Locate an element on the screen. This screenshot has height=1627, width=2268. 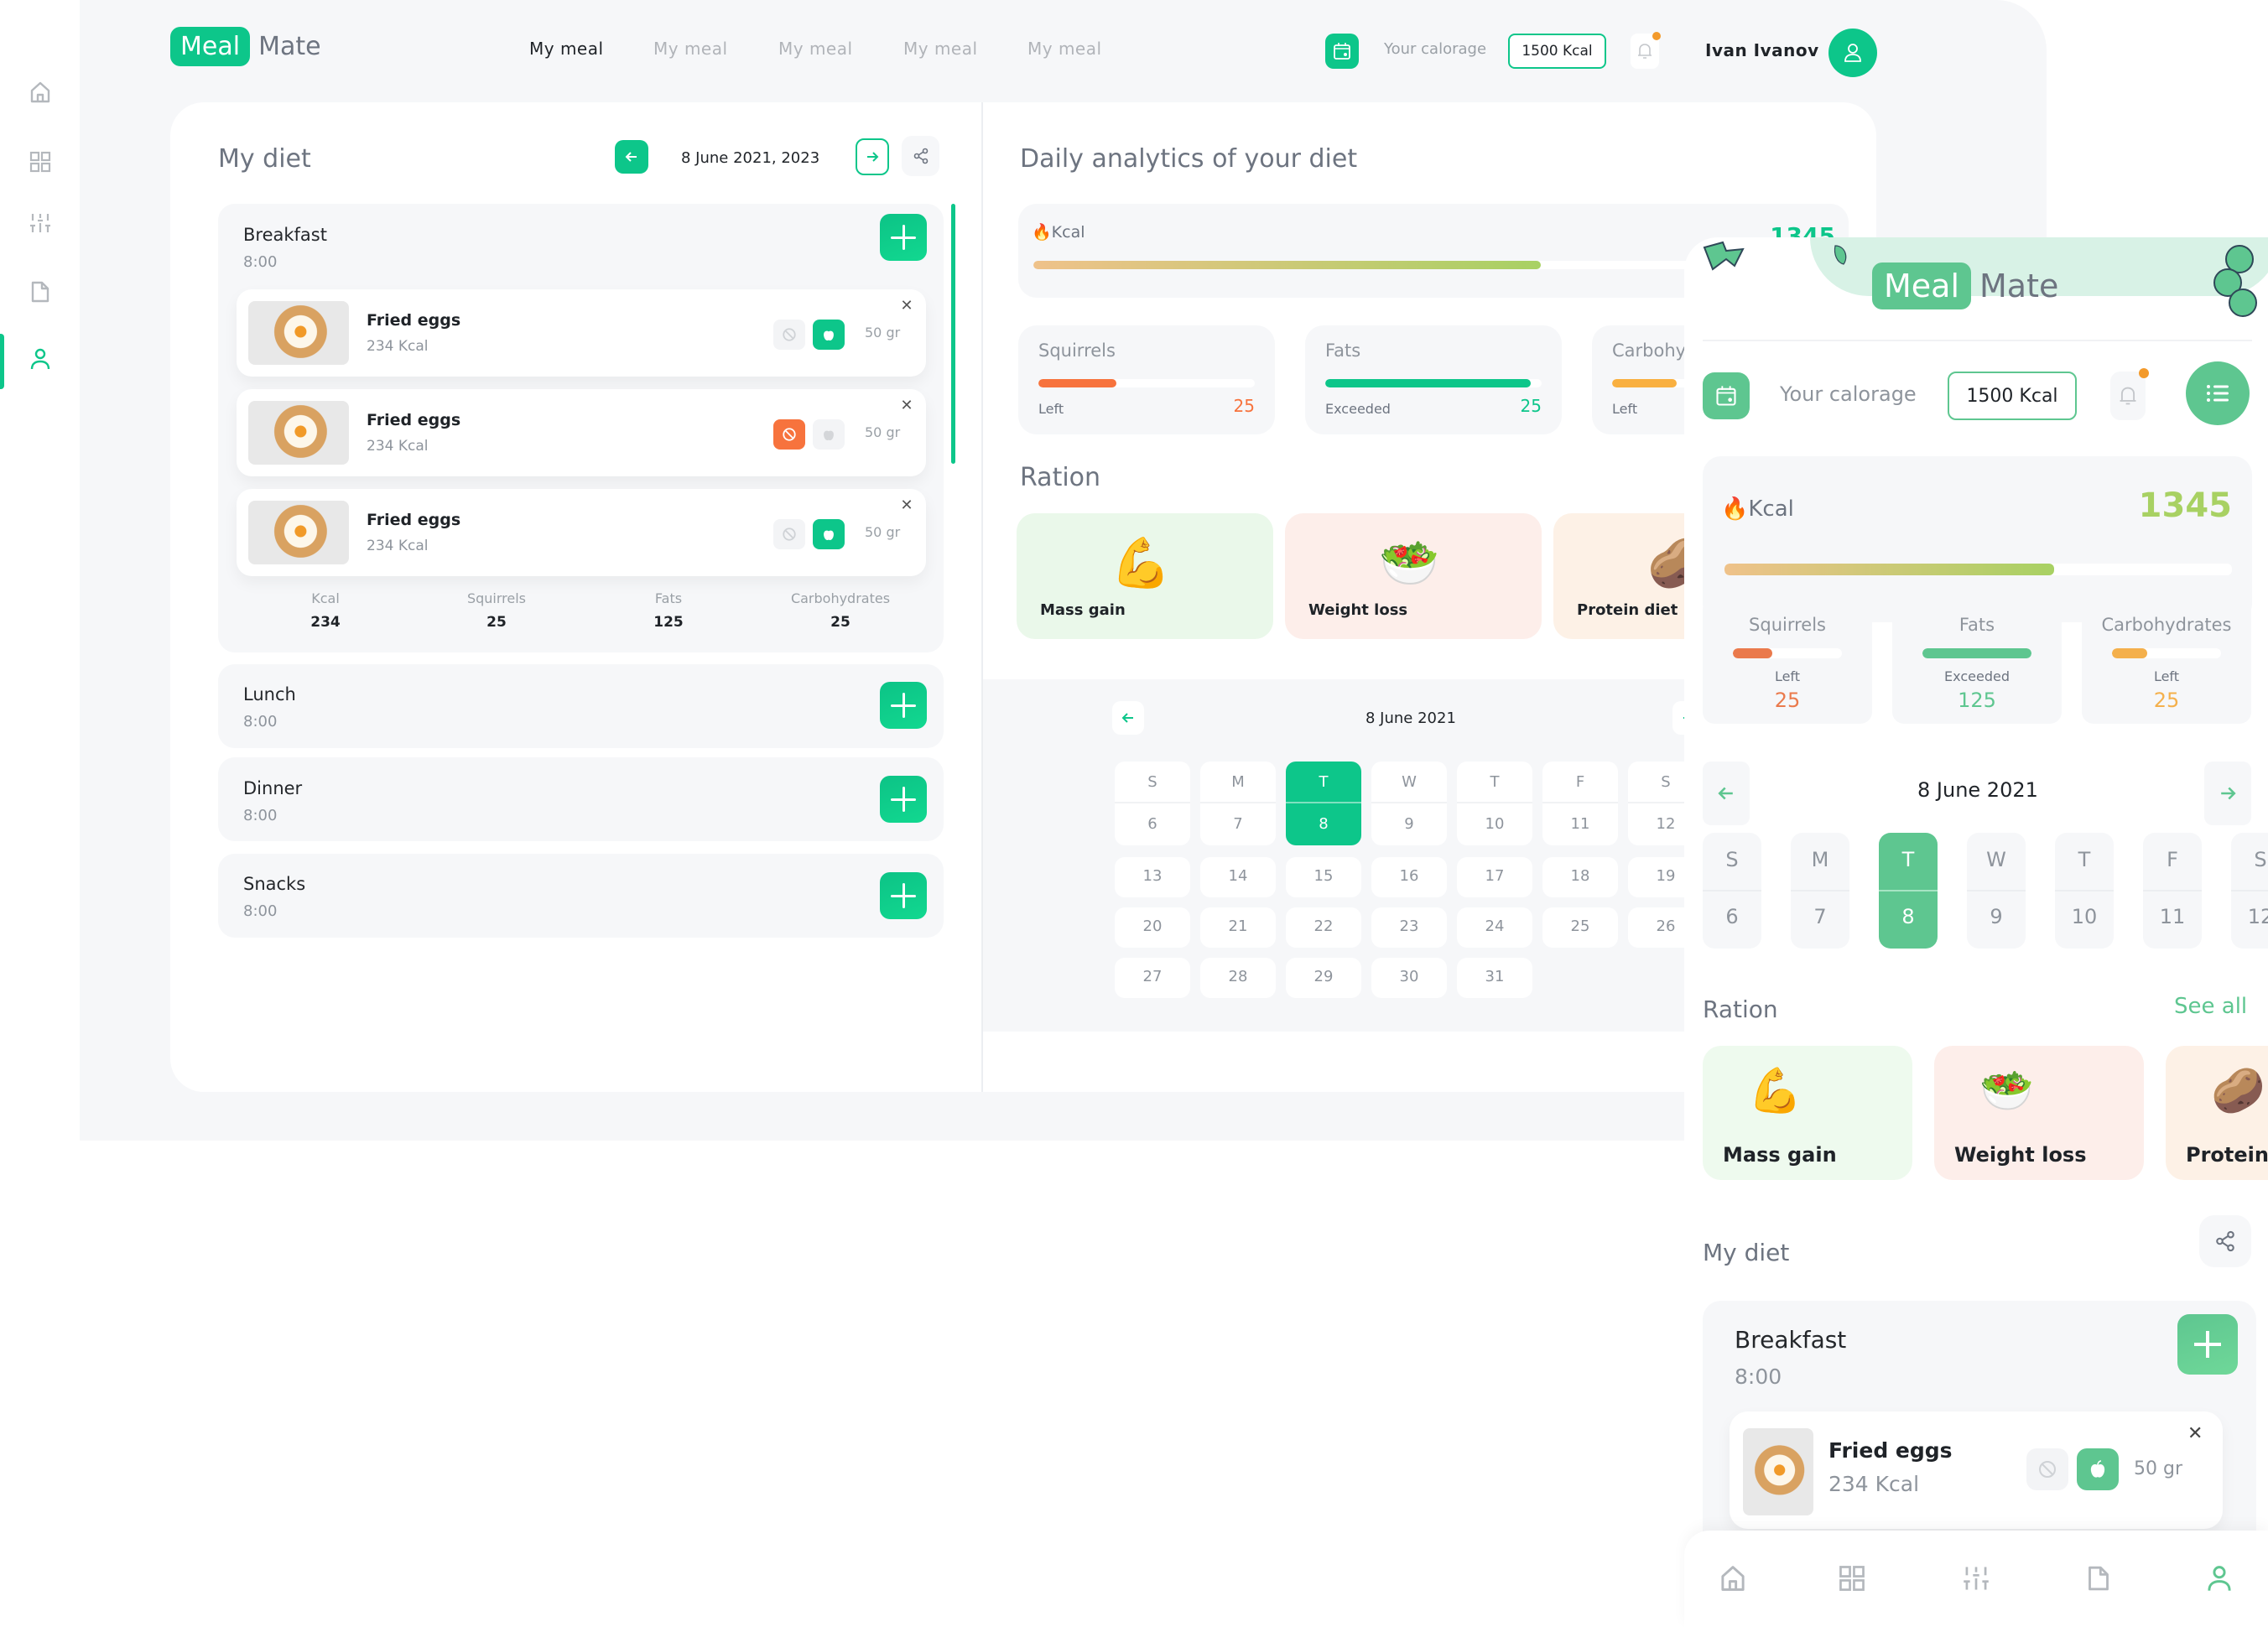
calendar-day: S6 is located at coordinates (1152, 804).